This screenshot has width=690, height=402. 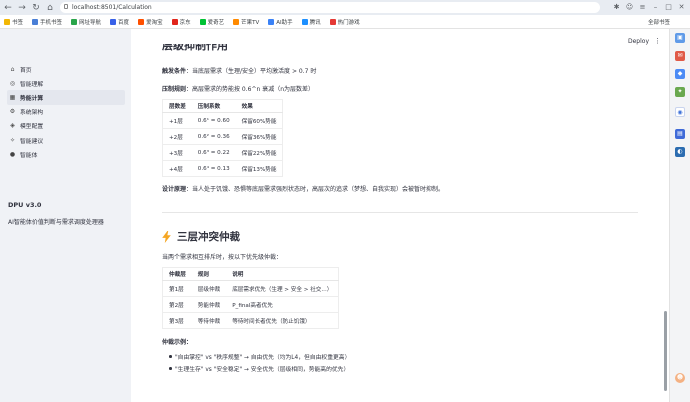 What do you see at coordinates (177, 136) in the screenshot?
I see `table-cell: +2层` at bounding box center [177, 136].